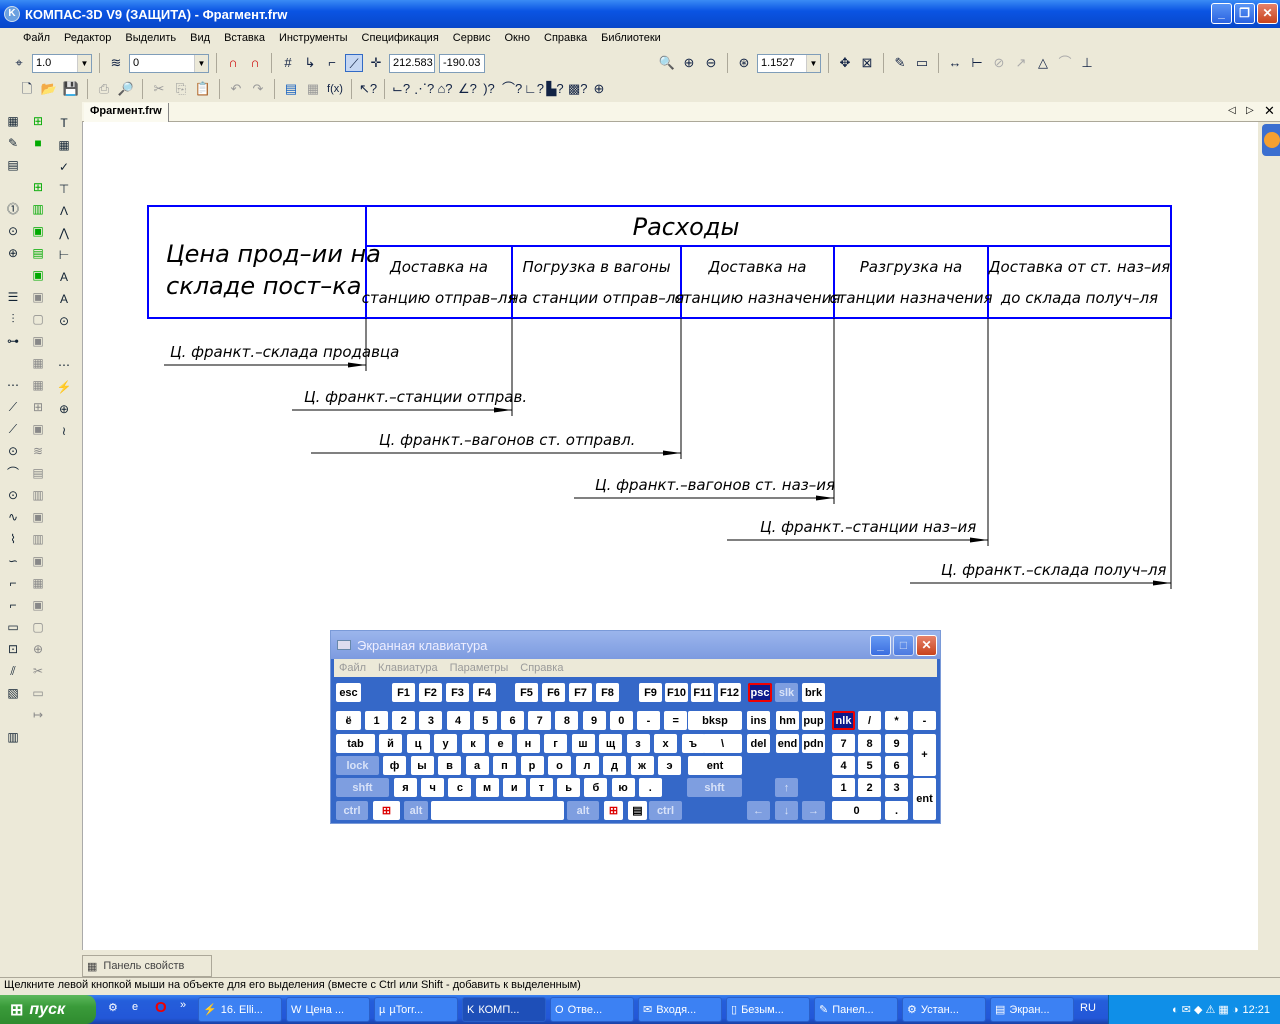 This screenshot has height=1024, width=1280. Describe the element at coordinates (13, 517) in the screenshot. I see `compact-tool-icon: ∿` at that location.